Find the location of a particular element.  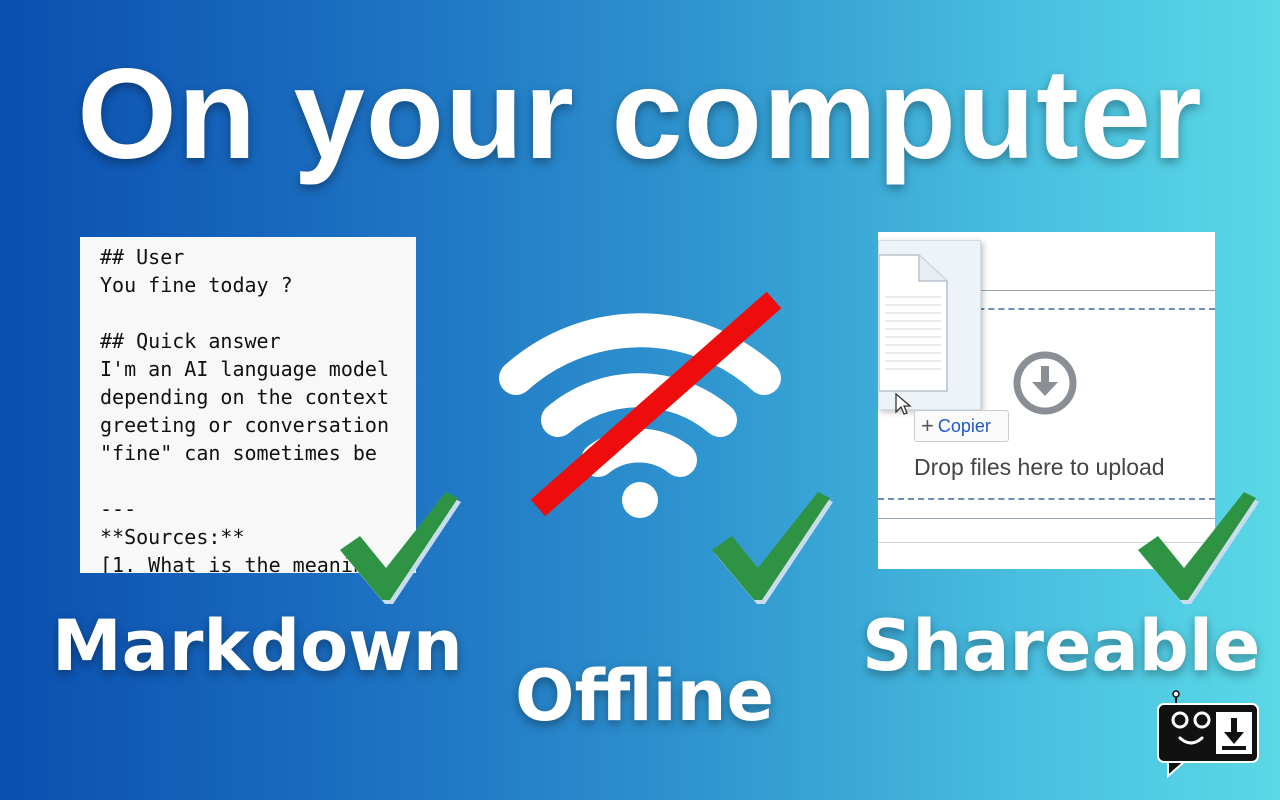

markdown-line is located at coordinates (258, 313).